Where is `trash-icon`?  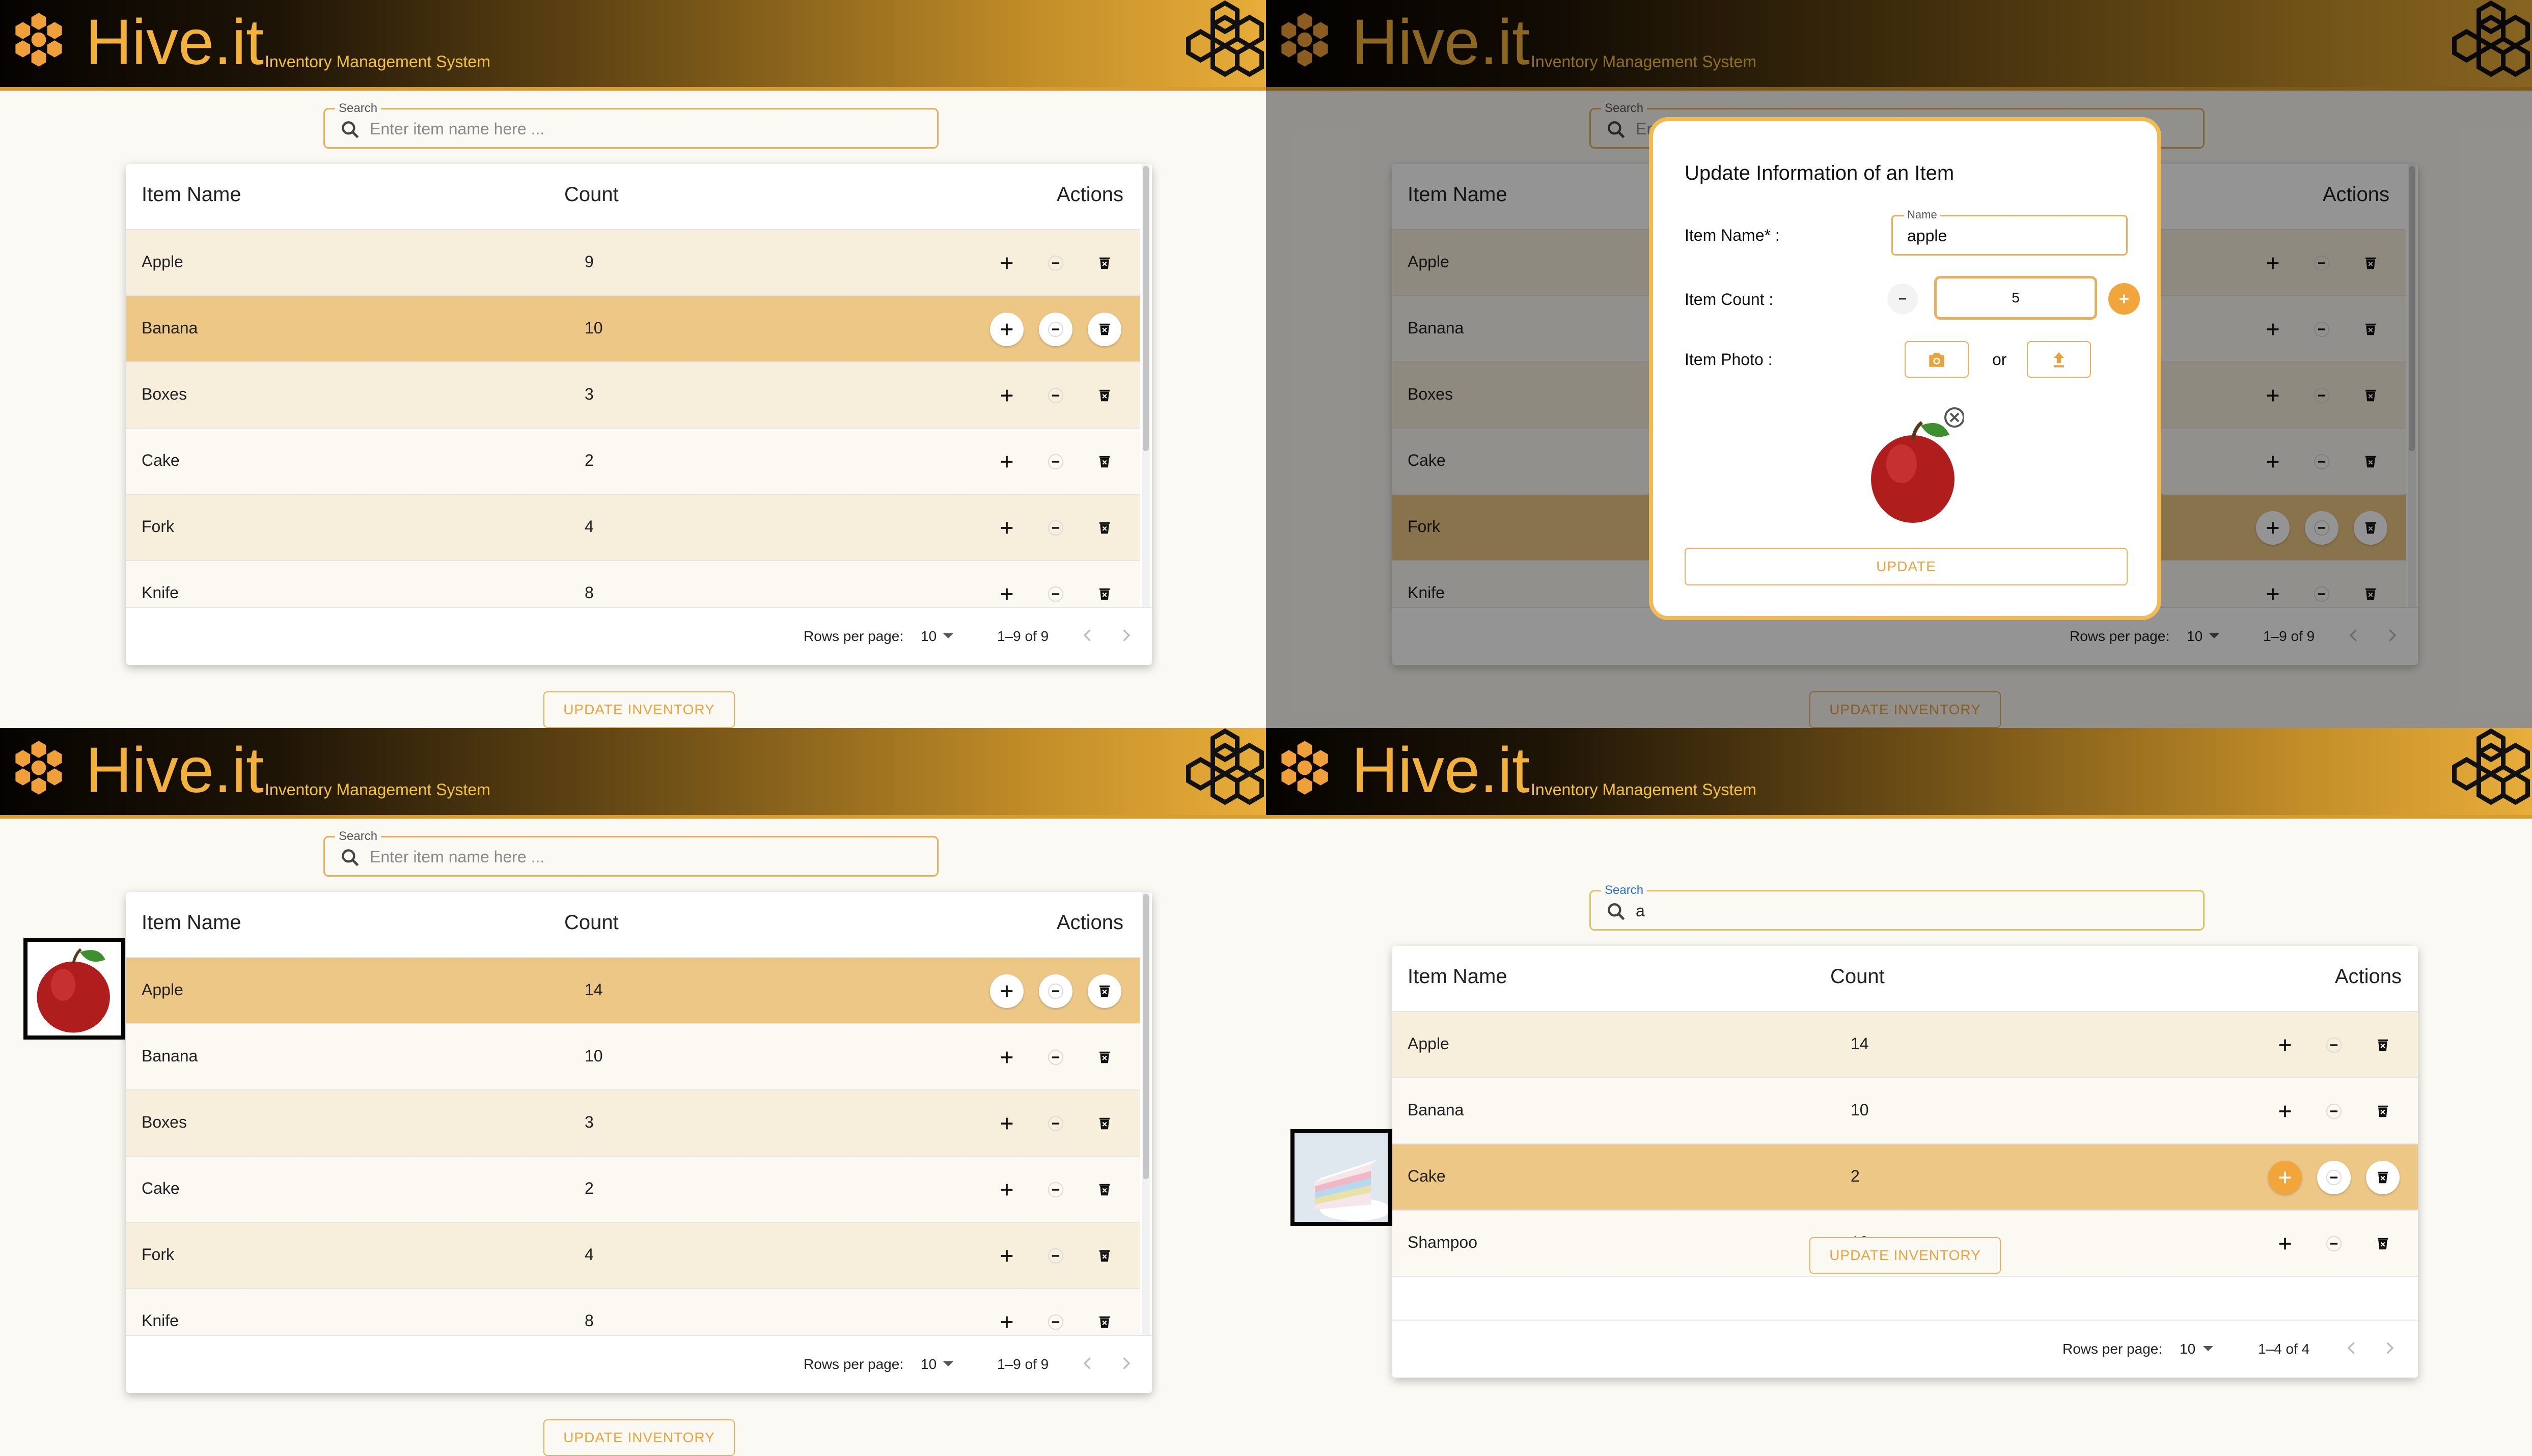 trash-icon is located at coordinates (1104, 263).